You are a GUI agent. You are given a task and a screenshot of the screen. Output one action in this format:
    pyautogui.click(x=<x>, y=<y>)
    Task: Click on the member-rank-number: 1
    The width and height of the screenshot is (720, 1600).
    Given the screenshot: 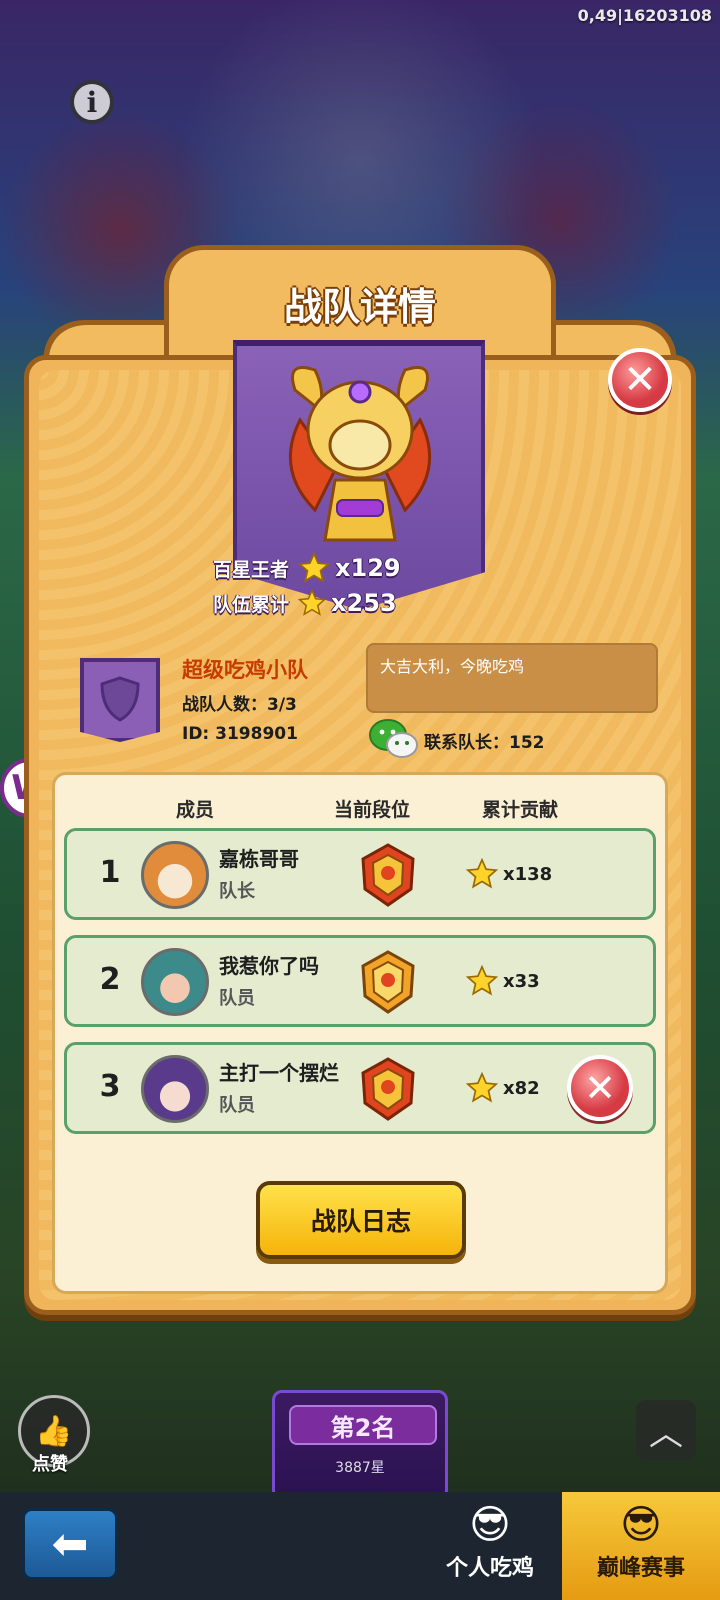 What is the action you would take?
    pyautogui.click(x=110, y=872)
    